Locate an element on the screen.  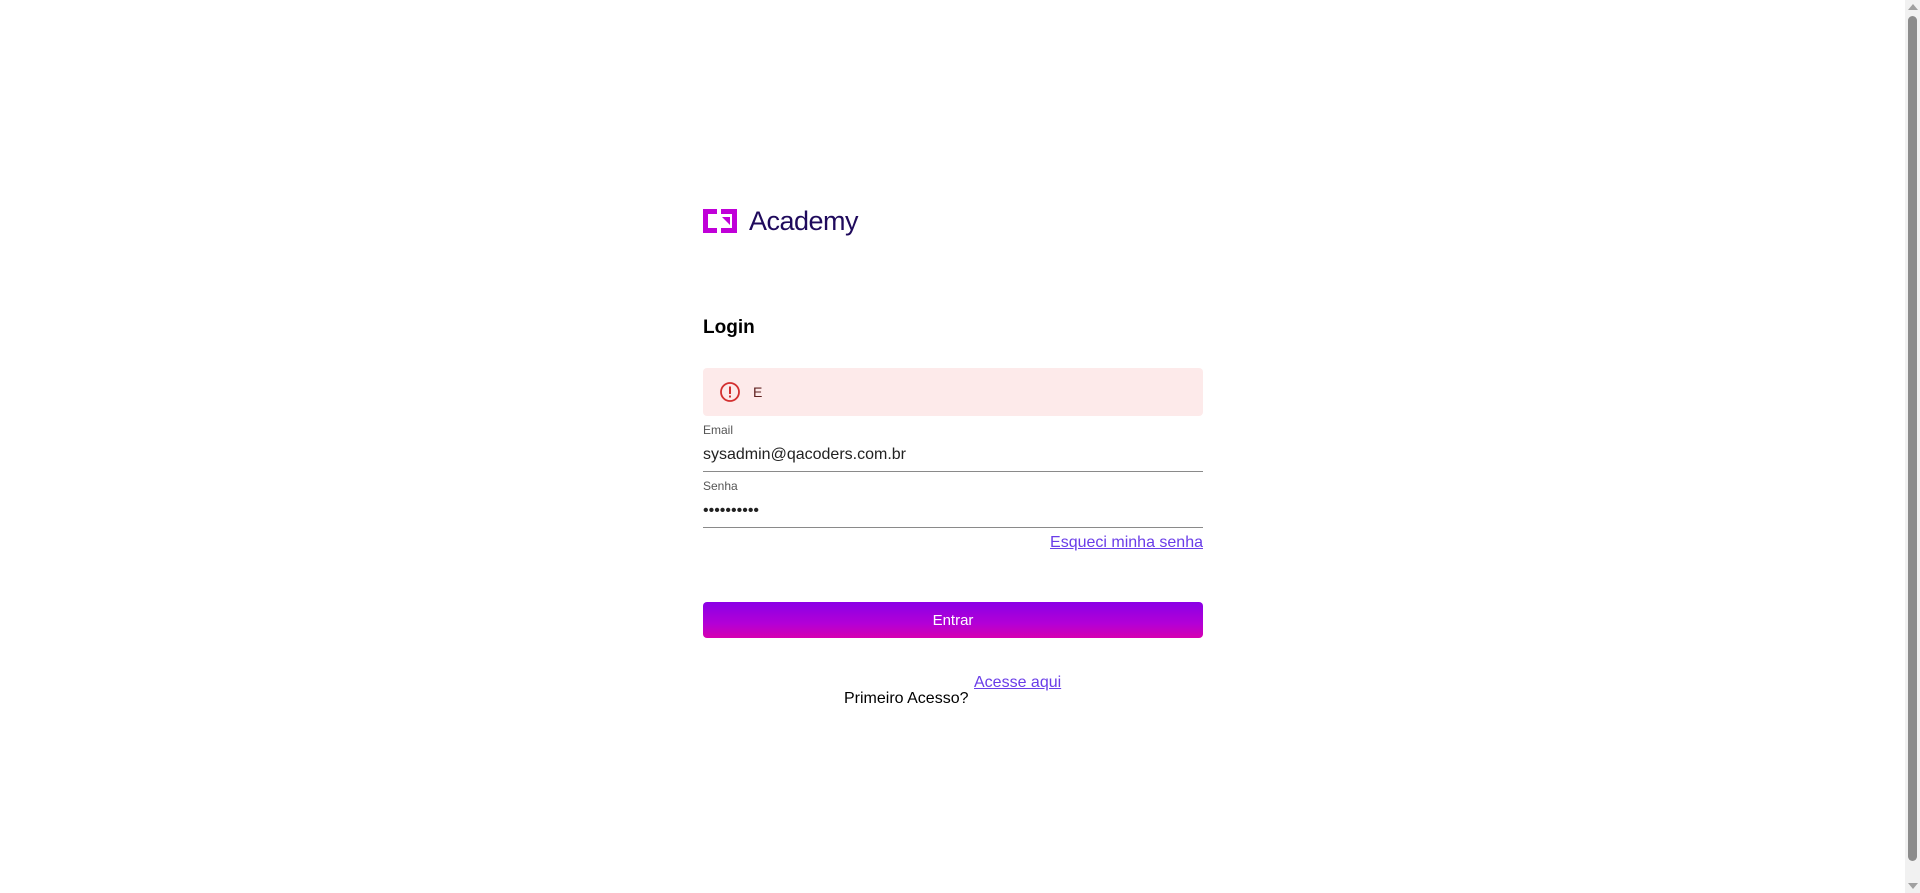
scrollbar-thumb is located at coordinates (1912, 438).